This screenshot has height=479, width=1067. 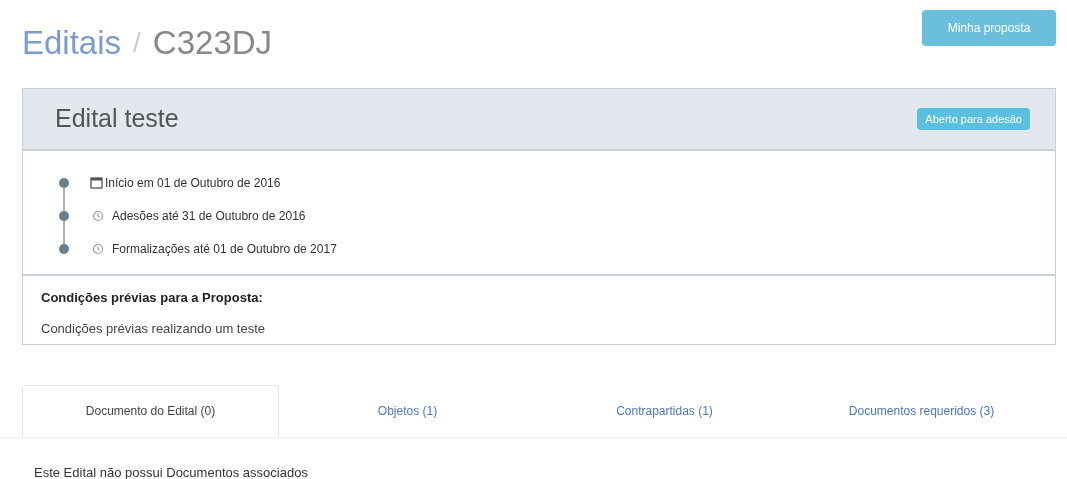 What do you see at coordinates (224, 249) in the screenshot?
I see `timeline-text: Formalizações até 01 de Outubro de 2017` at bounding box center [224, 249].